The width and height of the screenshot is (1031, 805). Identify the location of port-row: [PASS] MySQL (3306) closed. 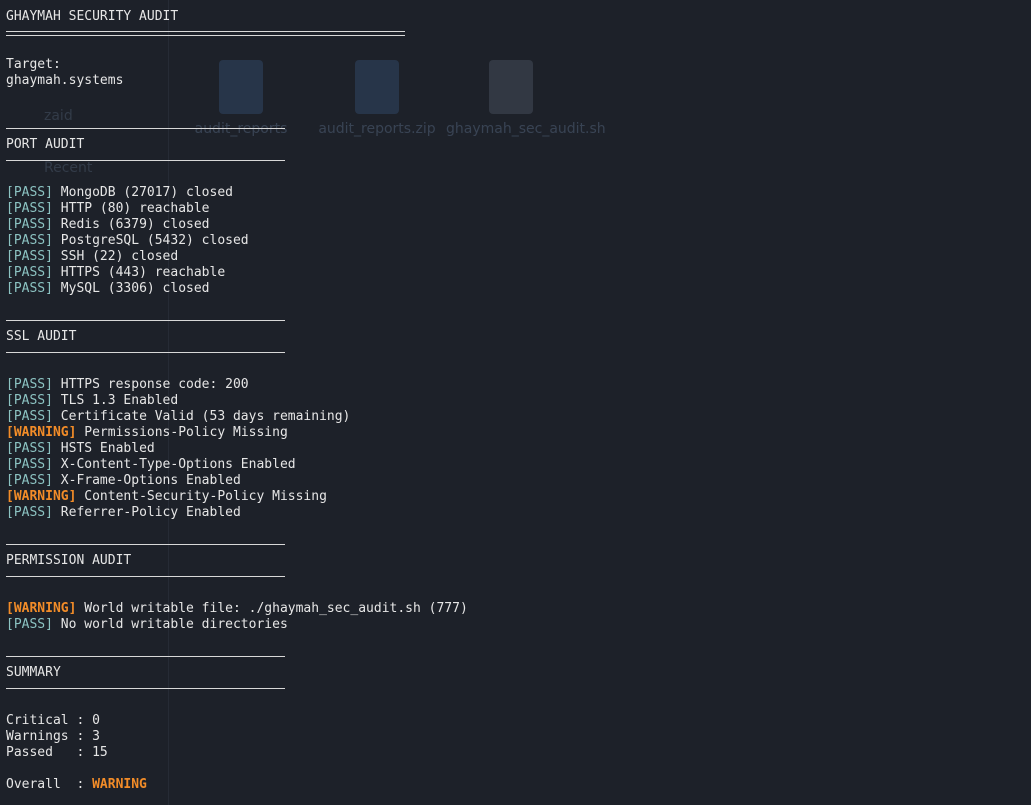
(108, 289).